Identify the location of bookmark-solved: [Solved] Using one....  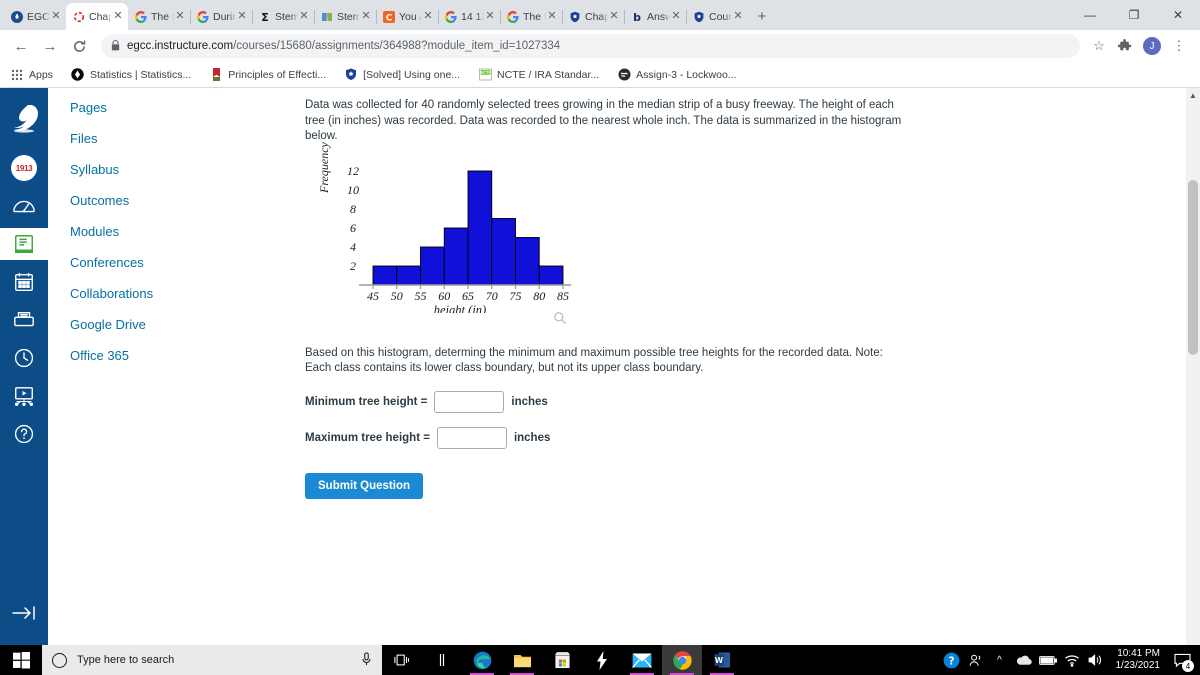
(402, 75).